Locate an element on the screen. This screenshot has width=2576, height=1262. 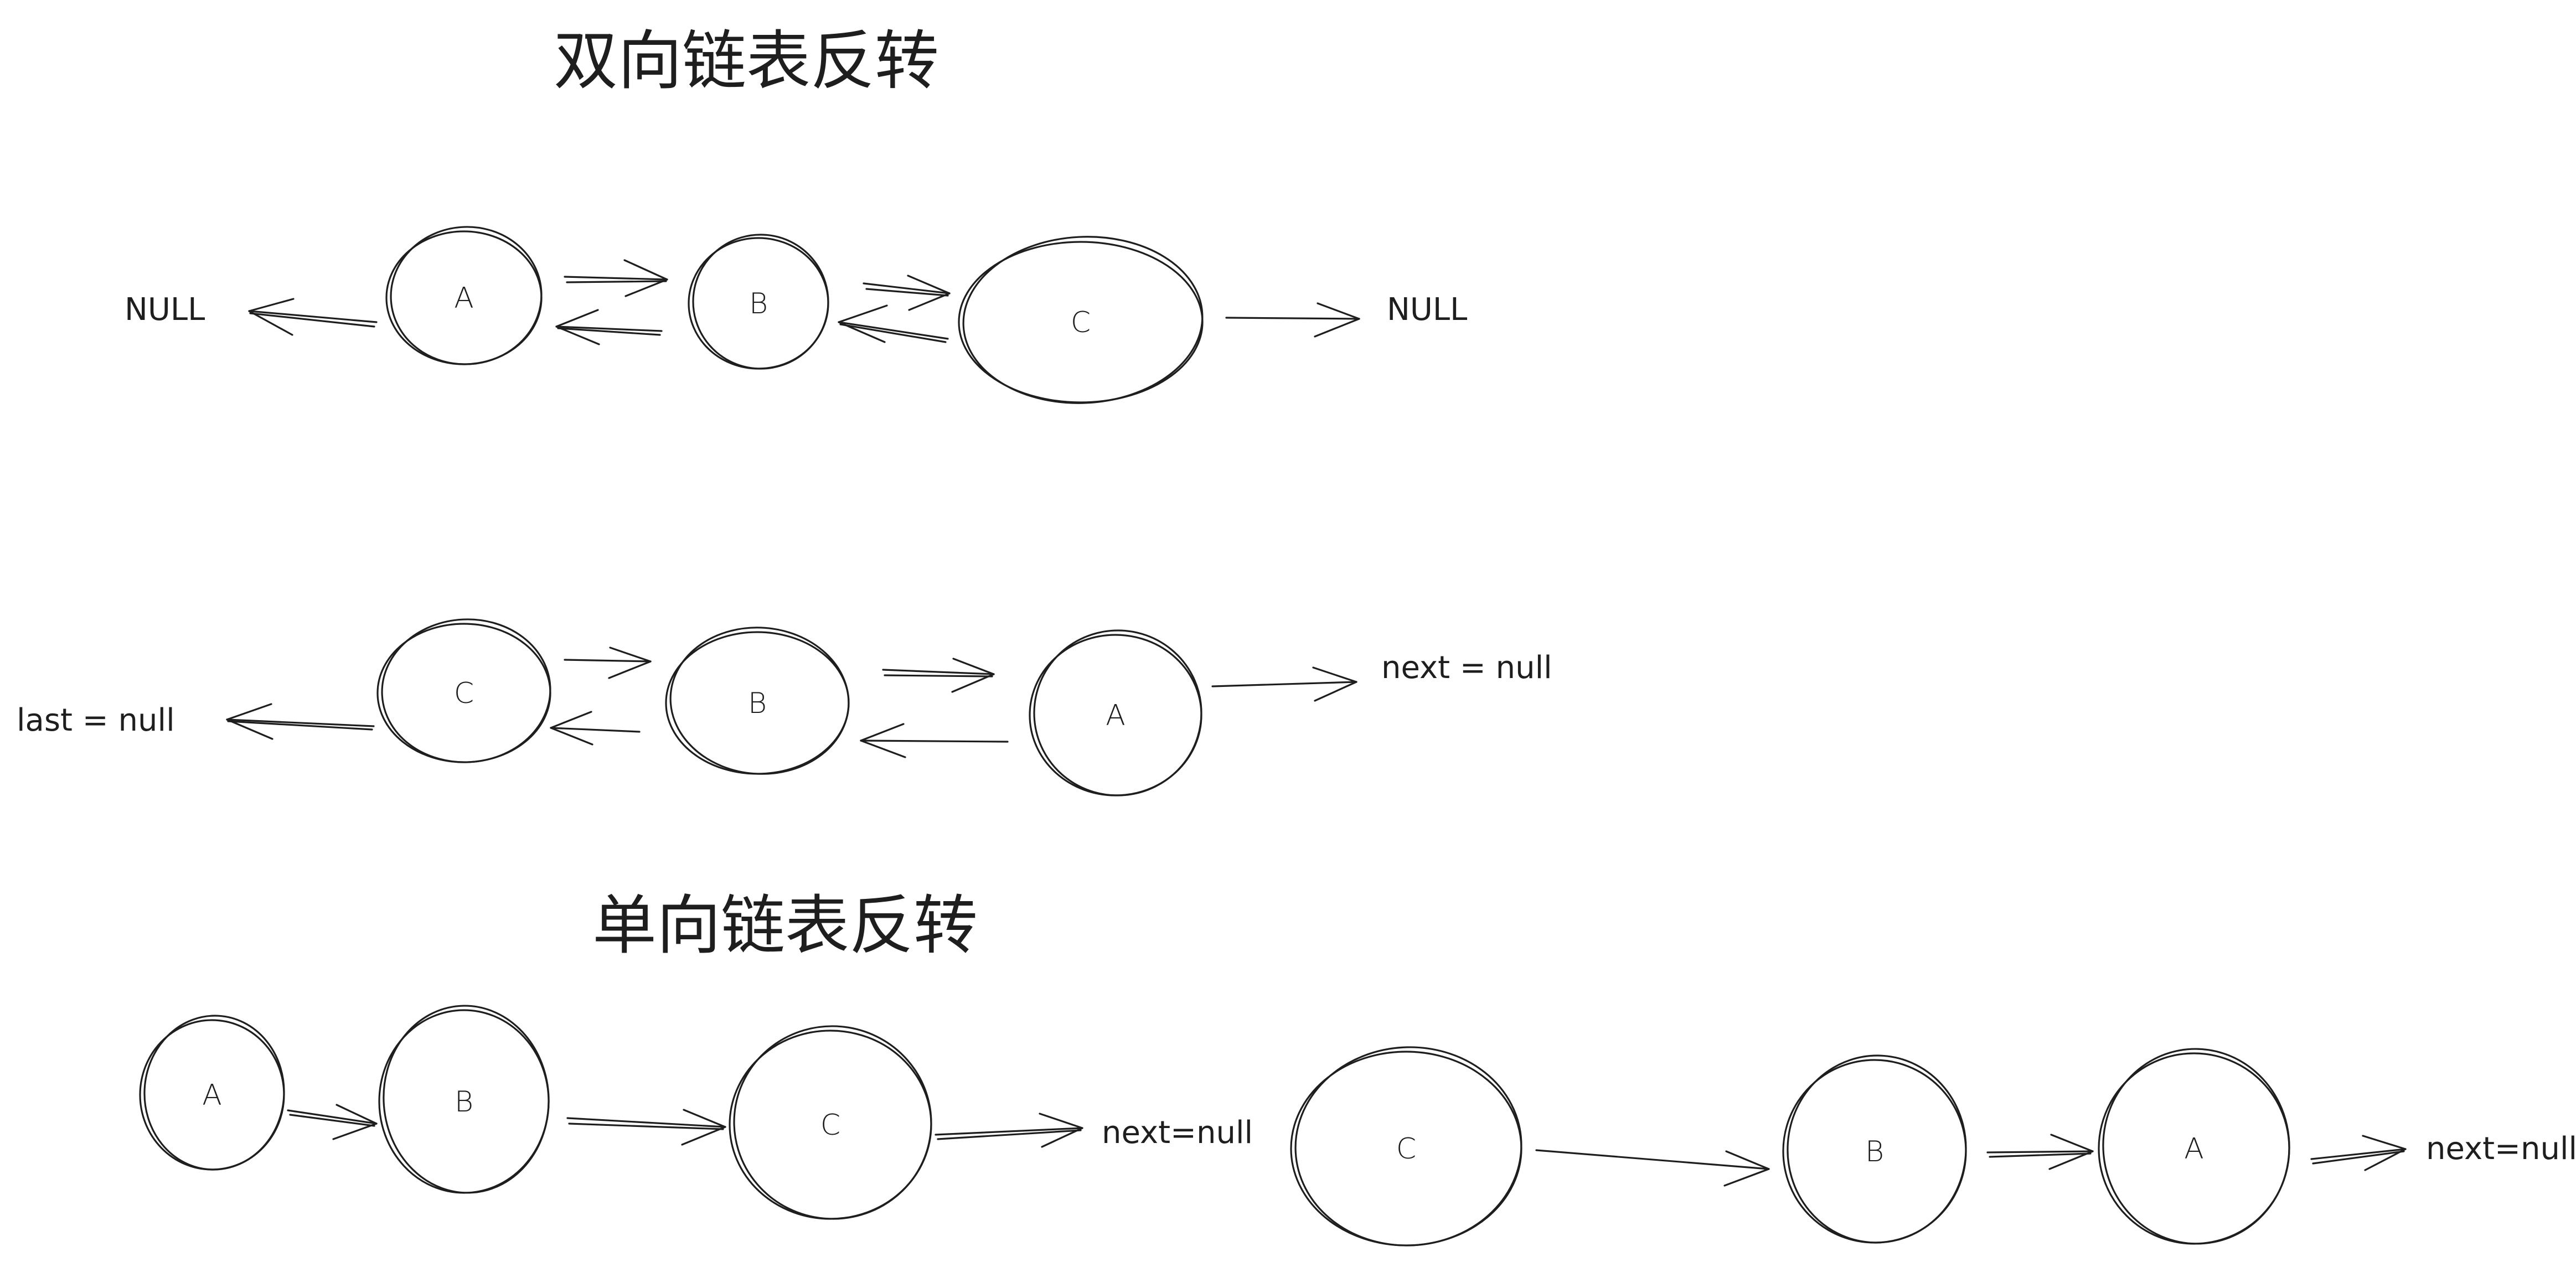
row3-node-b-label: B is located at coordinates (464, 1102).